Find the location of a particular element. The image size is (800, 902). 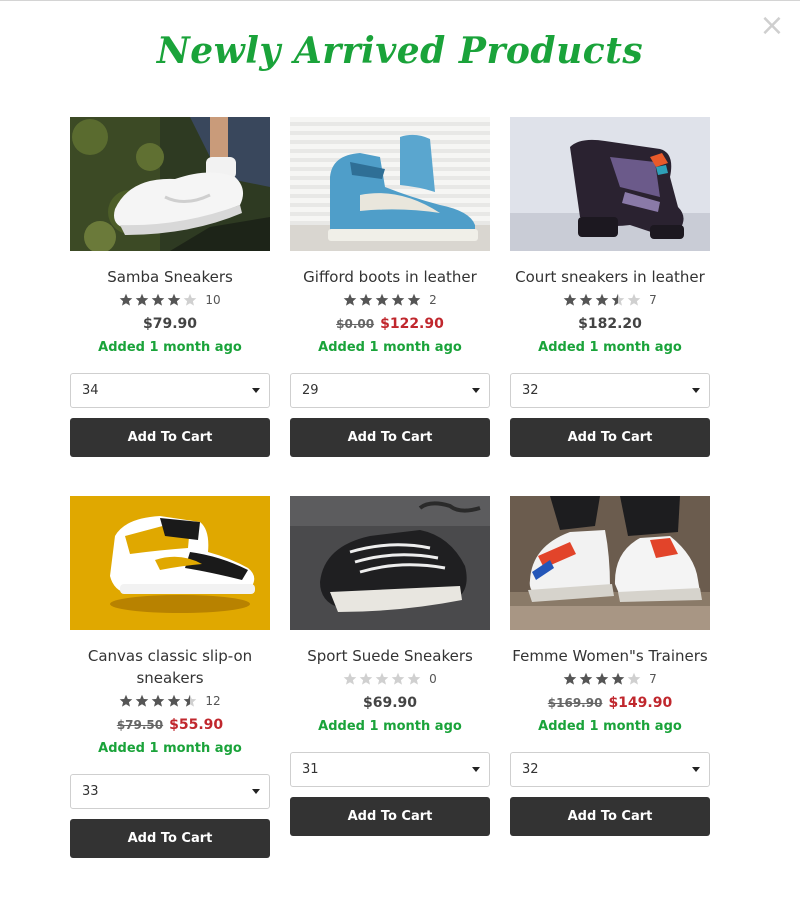

size-value: 34 is located at coordinates (90, 390).